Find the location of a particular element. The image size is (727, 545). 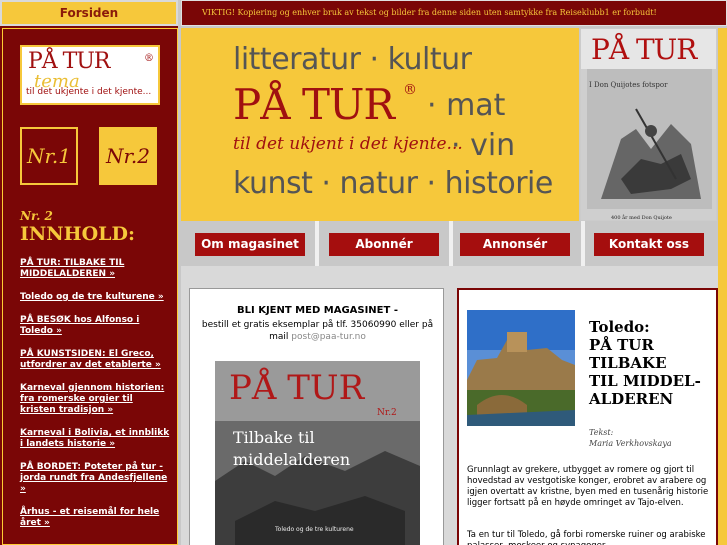

article-title-line: ALDEREN is located at coordinates (631, 399).